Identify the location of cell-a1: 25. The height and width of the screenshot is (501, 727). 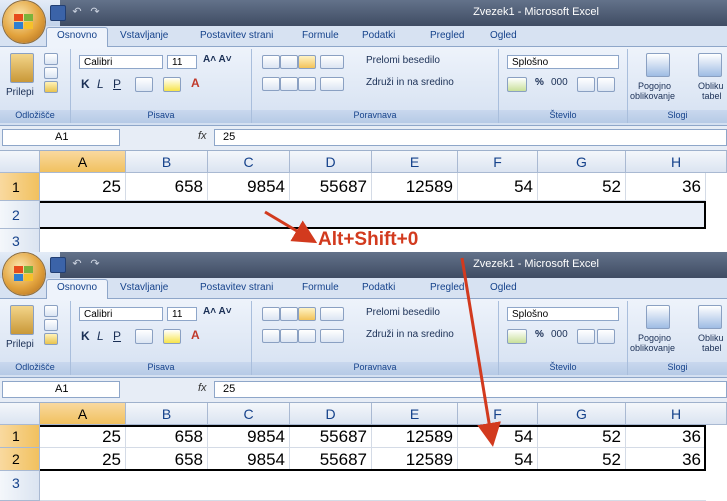
(83, 187).